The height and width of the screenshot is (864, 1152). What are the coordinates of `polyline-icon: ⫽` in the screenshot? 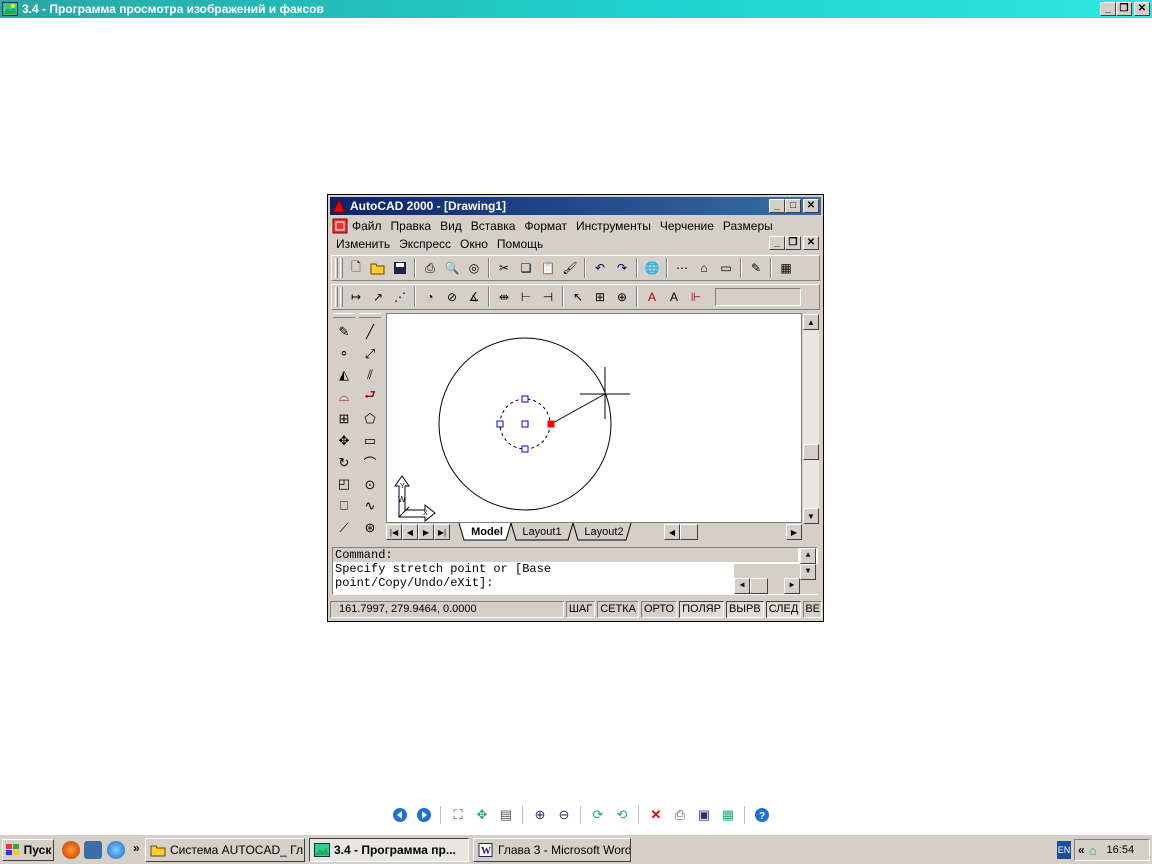 It's located at (370, 375).